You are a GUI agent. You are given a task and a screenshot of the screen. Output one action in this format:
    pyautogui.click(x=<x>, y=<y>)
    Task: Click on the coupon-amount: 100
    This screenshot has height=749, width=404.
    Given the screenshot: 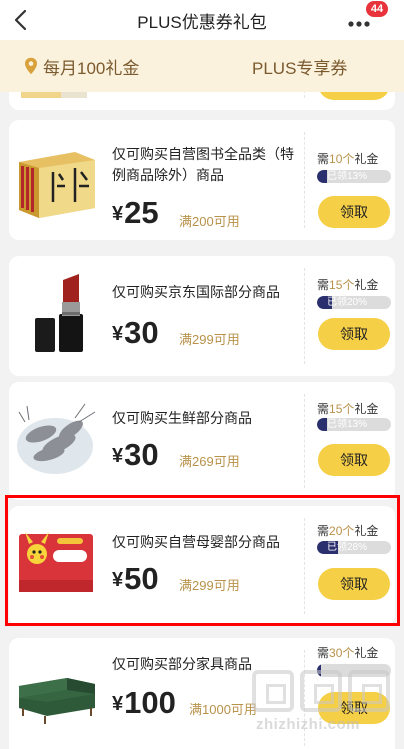 What is the action you would take?
    pyautogui.click(x=150, y=702)
    